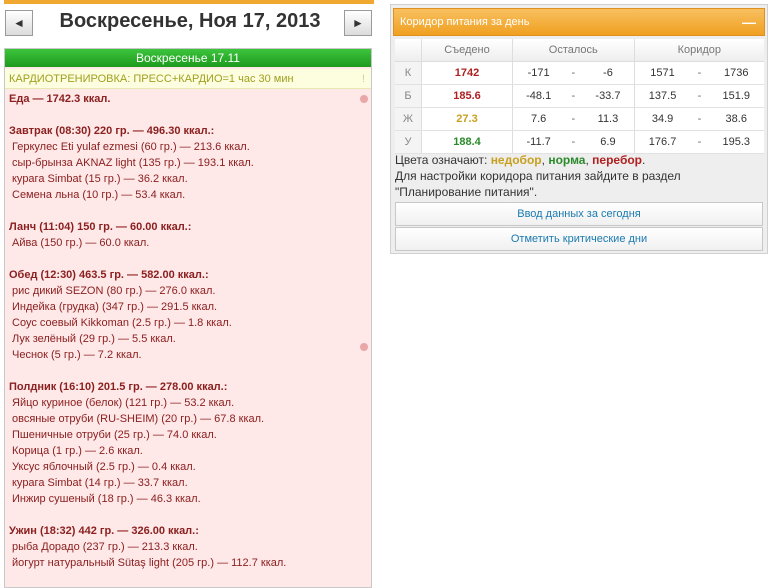 This screenshot has height=588, width=768. Describe the element at coordinates (736, 73) in the screenshot. I see `corridor-max-value: 1736` at that location.